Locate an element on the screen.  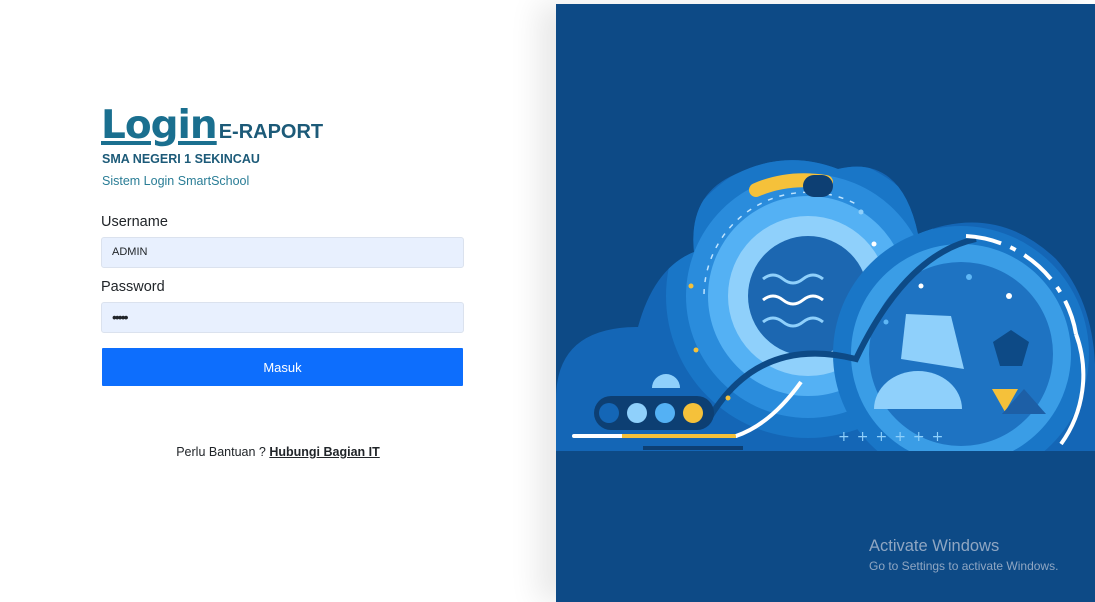
brand-title: Login E-RAPORT is located at coordinates (212, 126).